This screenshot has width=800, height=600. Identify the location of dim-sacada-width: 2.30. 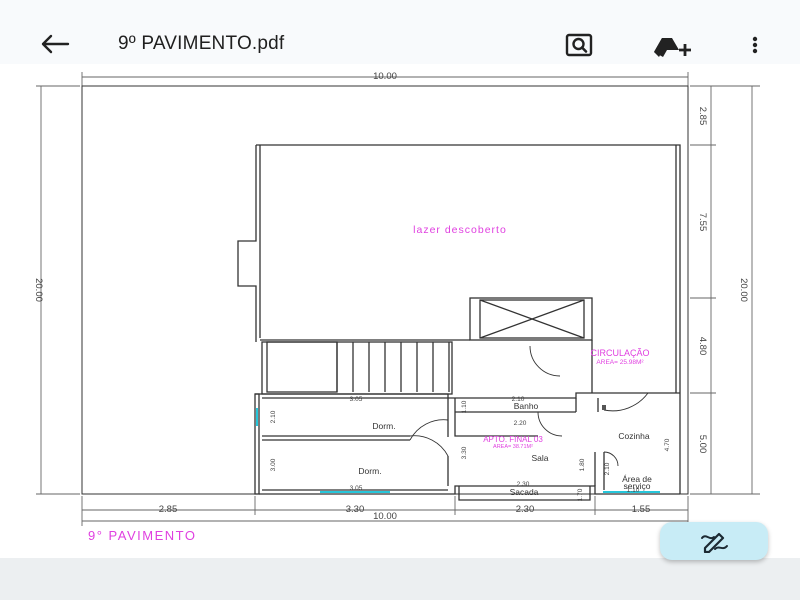
(523, 484).